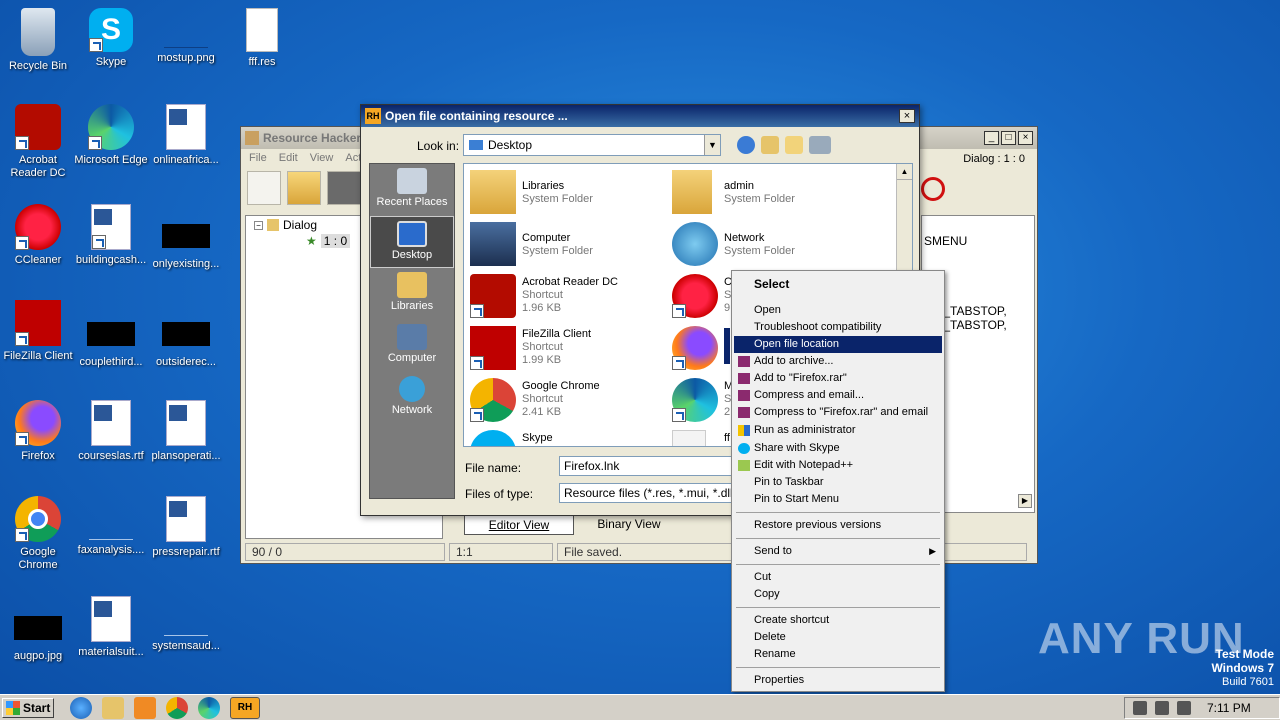 This screenshot has width=1280, height=720. I want to click on desktop-icon-pressrepair: pressrepair.rtf, so click(186, 527).